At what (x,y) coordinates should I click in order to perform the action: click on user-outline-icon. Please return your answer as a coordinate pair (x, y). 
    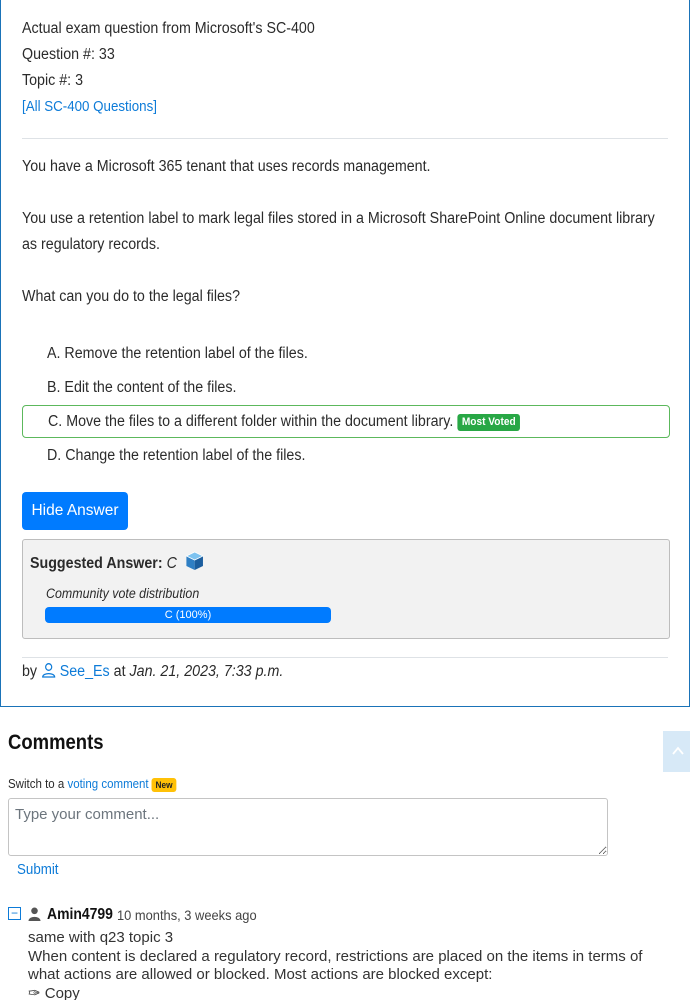
    Looking at the image, I should click on (50, 671).